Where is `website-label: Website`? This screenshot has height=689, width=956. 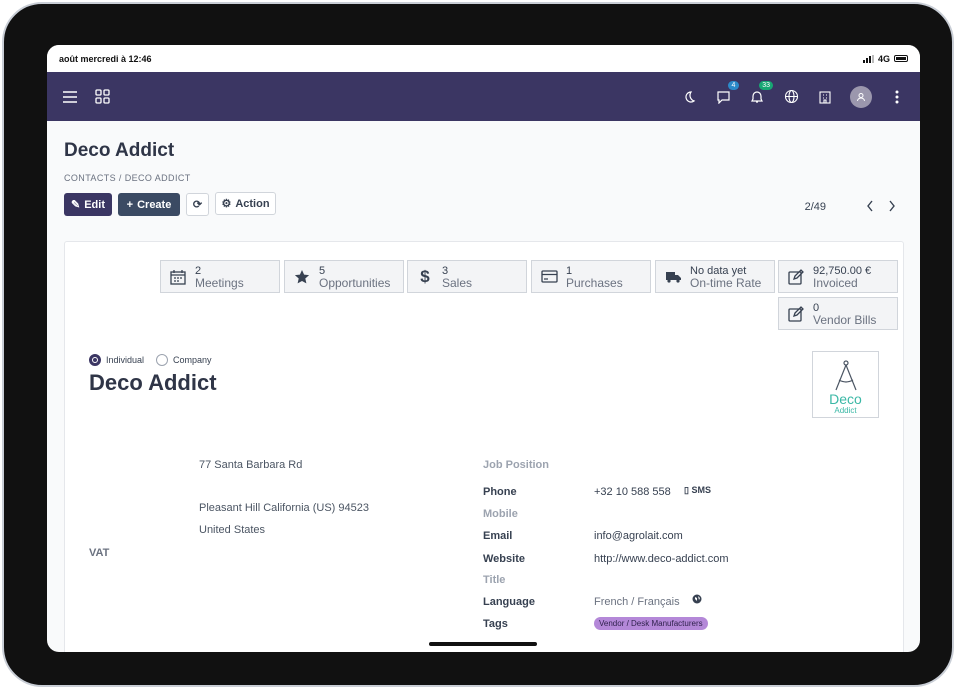 website-label: Website is located at coordinates (504, 559).